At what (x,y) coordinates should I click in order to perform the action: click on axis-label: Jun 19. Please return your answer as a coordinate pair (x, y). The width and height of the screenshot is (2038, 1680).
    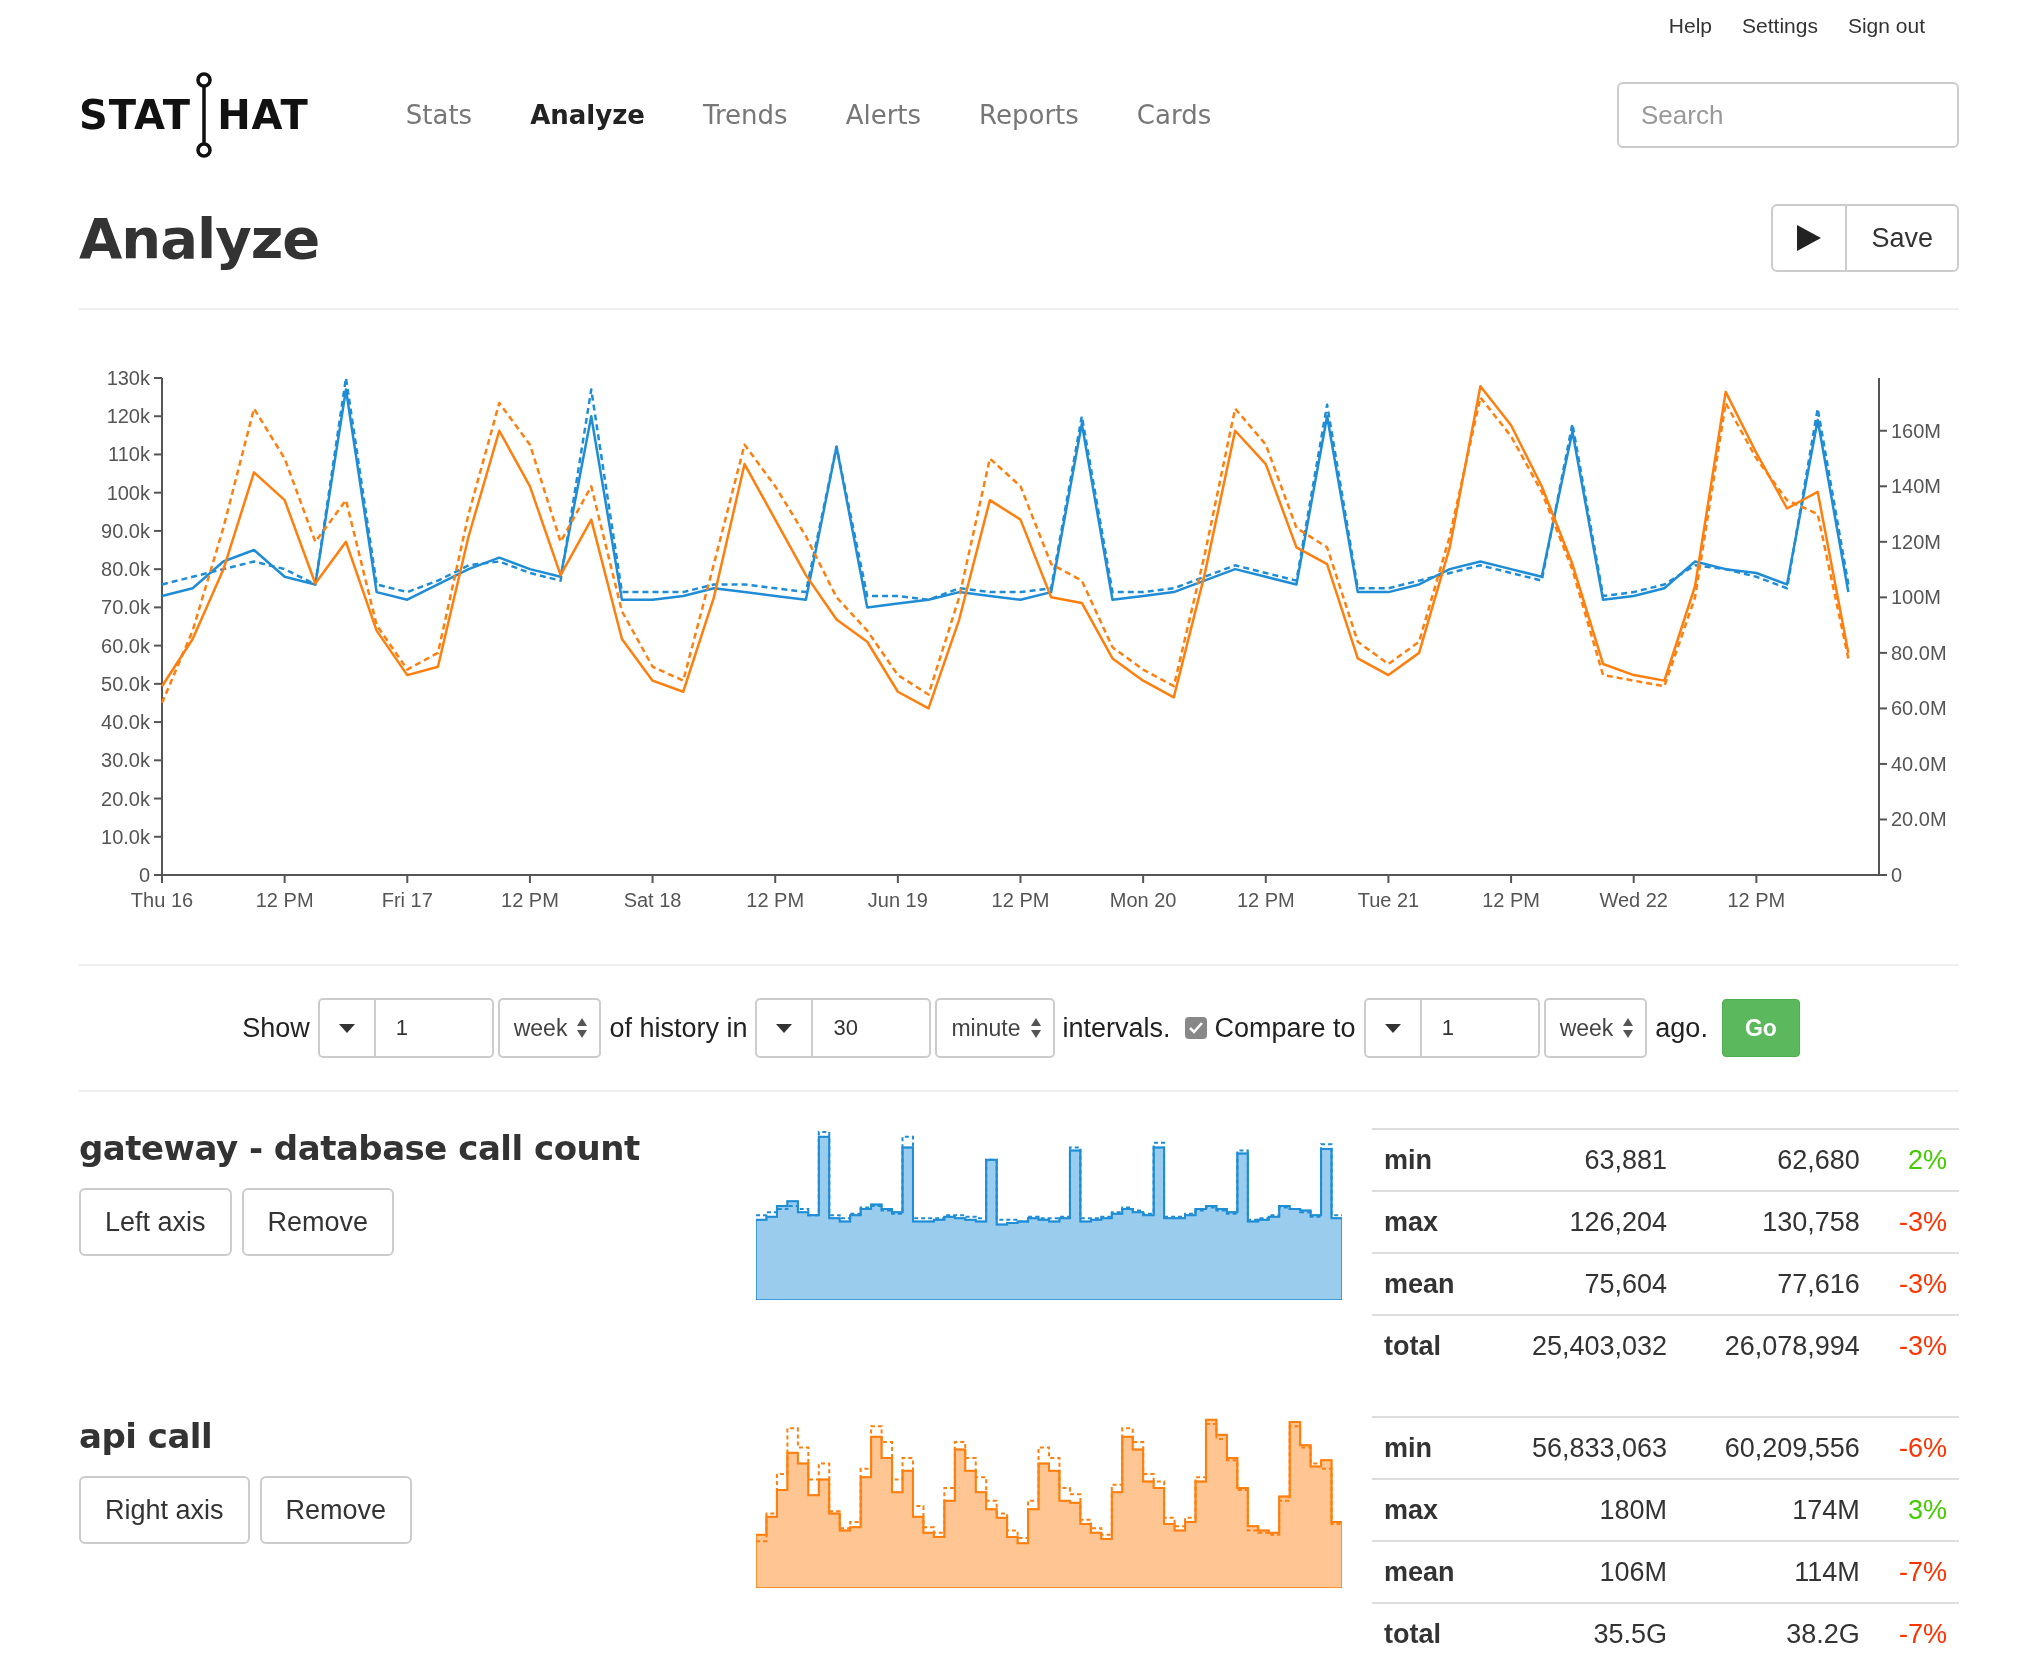
    Looking at the image, I should click on (897, 900).